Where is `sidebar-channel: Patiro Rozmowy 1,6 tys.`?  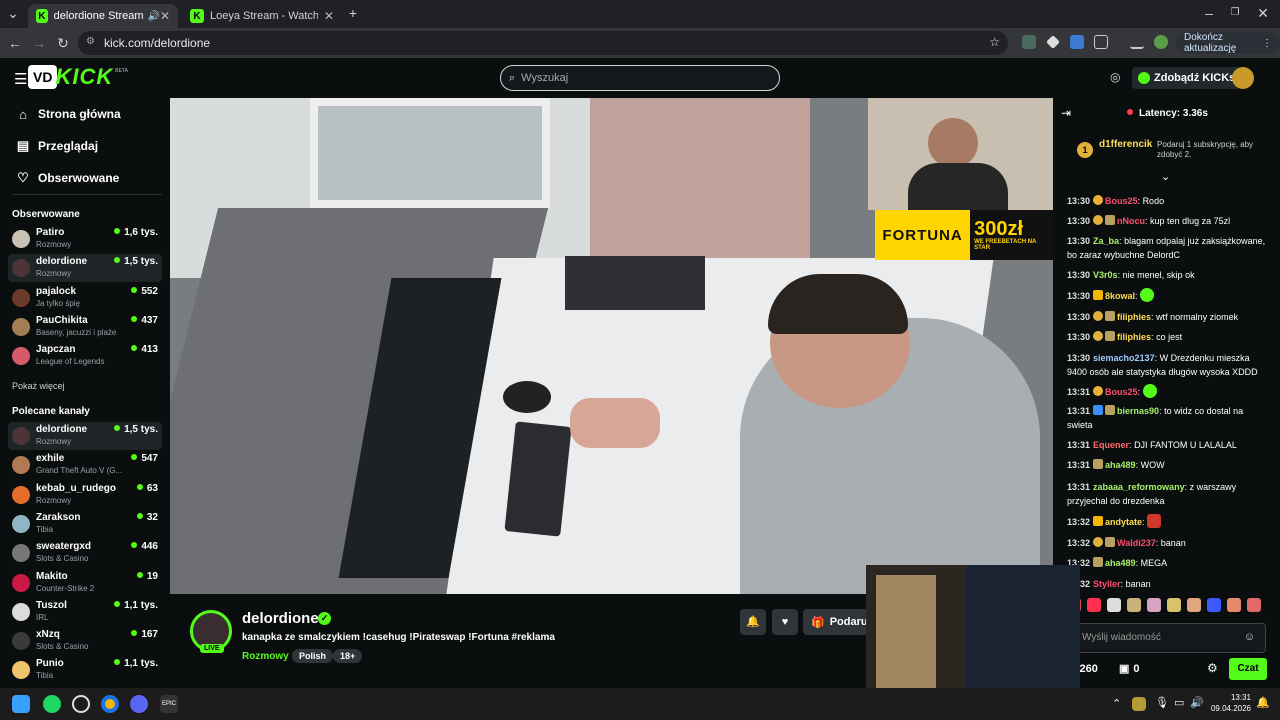 sidebar-channel: Patiro Rozmowy 1,6 tys. is located at coordinates (85, 239).